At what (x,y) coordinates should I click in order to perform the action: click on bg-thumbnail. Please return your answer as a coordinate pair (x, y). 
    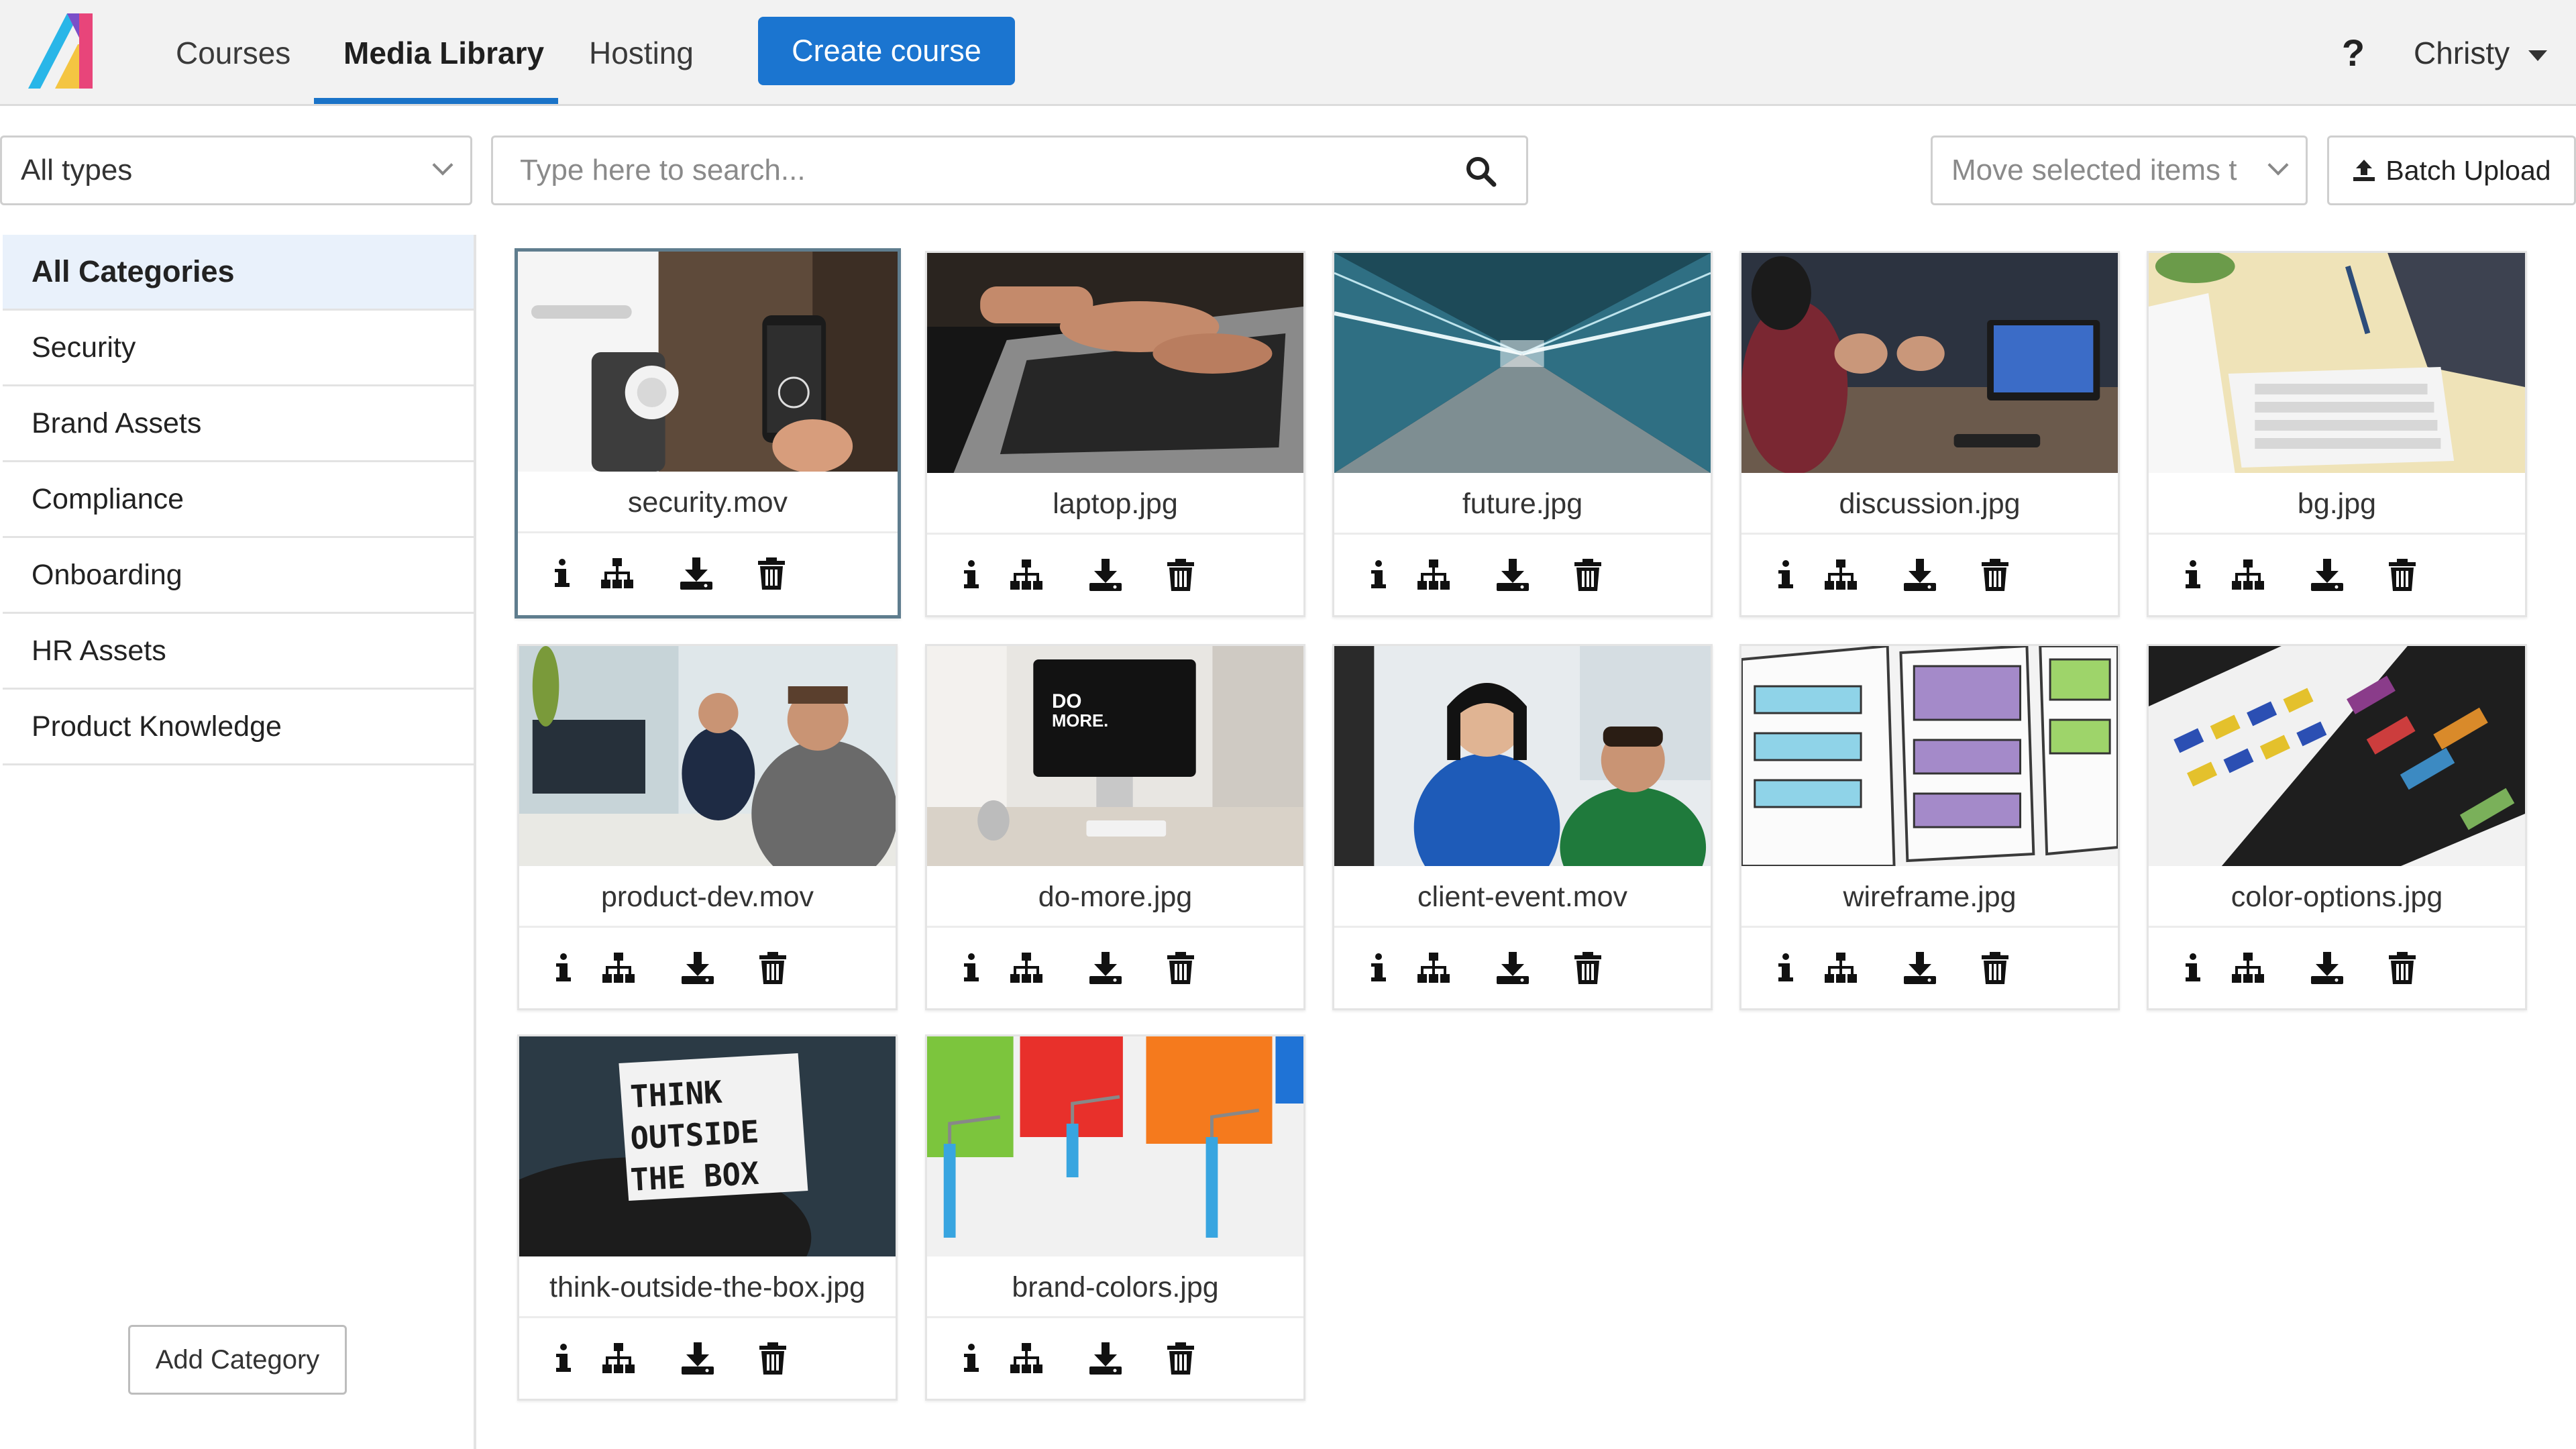
    Looking at the image, I should click on (2337, 363).